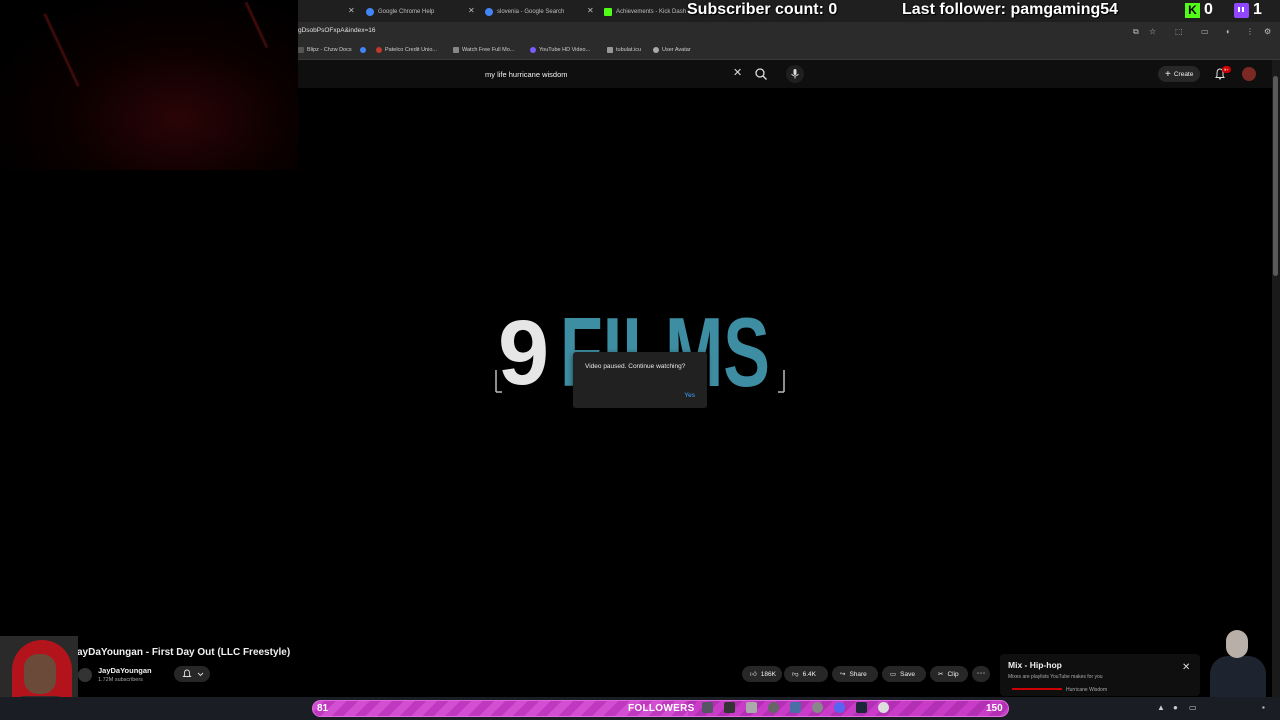  What do you see at coordinates (651, 11) in the screenshot?
I see `tab-label: Achievements - Kick Dash` at bounding box center [651, 11].